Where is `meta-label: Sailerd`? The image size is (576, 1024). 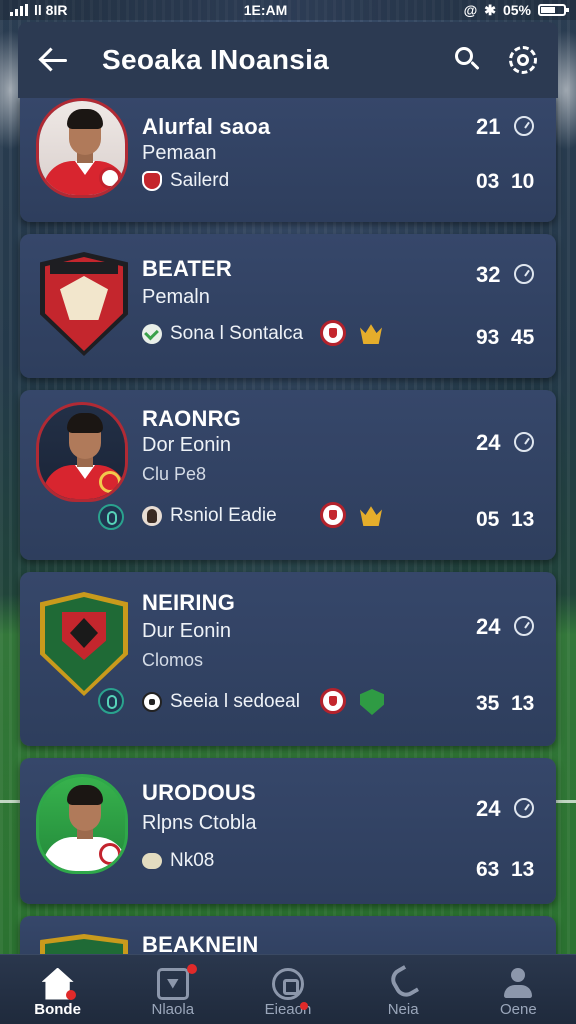
meta-label: Sailerd is located at coordinates (200, 180).